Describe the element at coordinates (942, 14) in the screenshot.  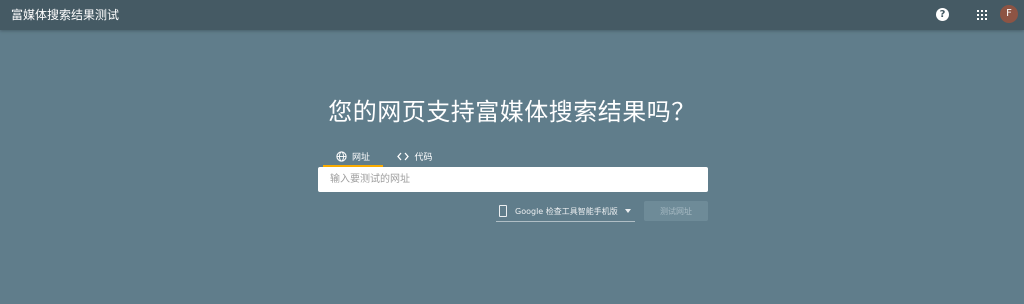
I see `help-icon: ?` at that location.